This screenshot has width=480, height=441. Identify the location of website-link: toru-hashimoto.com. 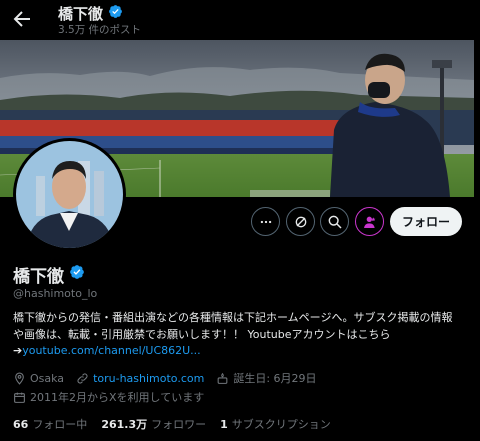
(148, 378).